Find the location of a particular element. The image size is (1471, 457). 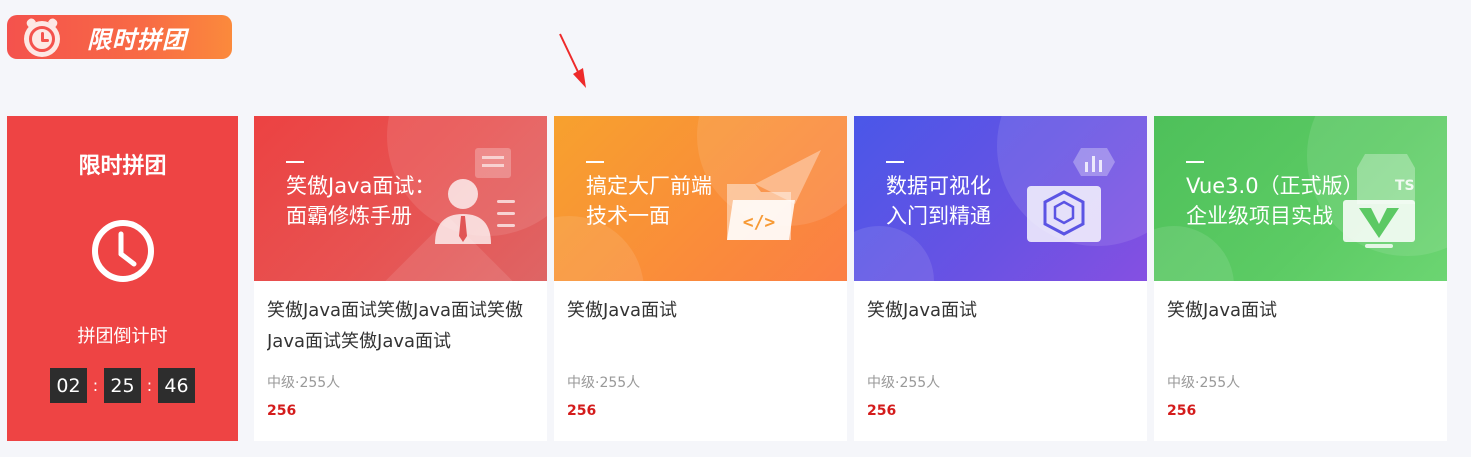

countdown-timer: 02 : 25 : 46 is located at coordinates (122, 385).